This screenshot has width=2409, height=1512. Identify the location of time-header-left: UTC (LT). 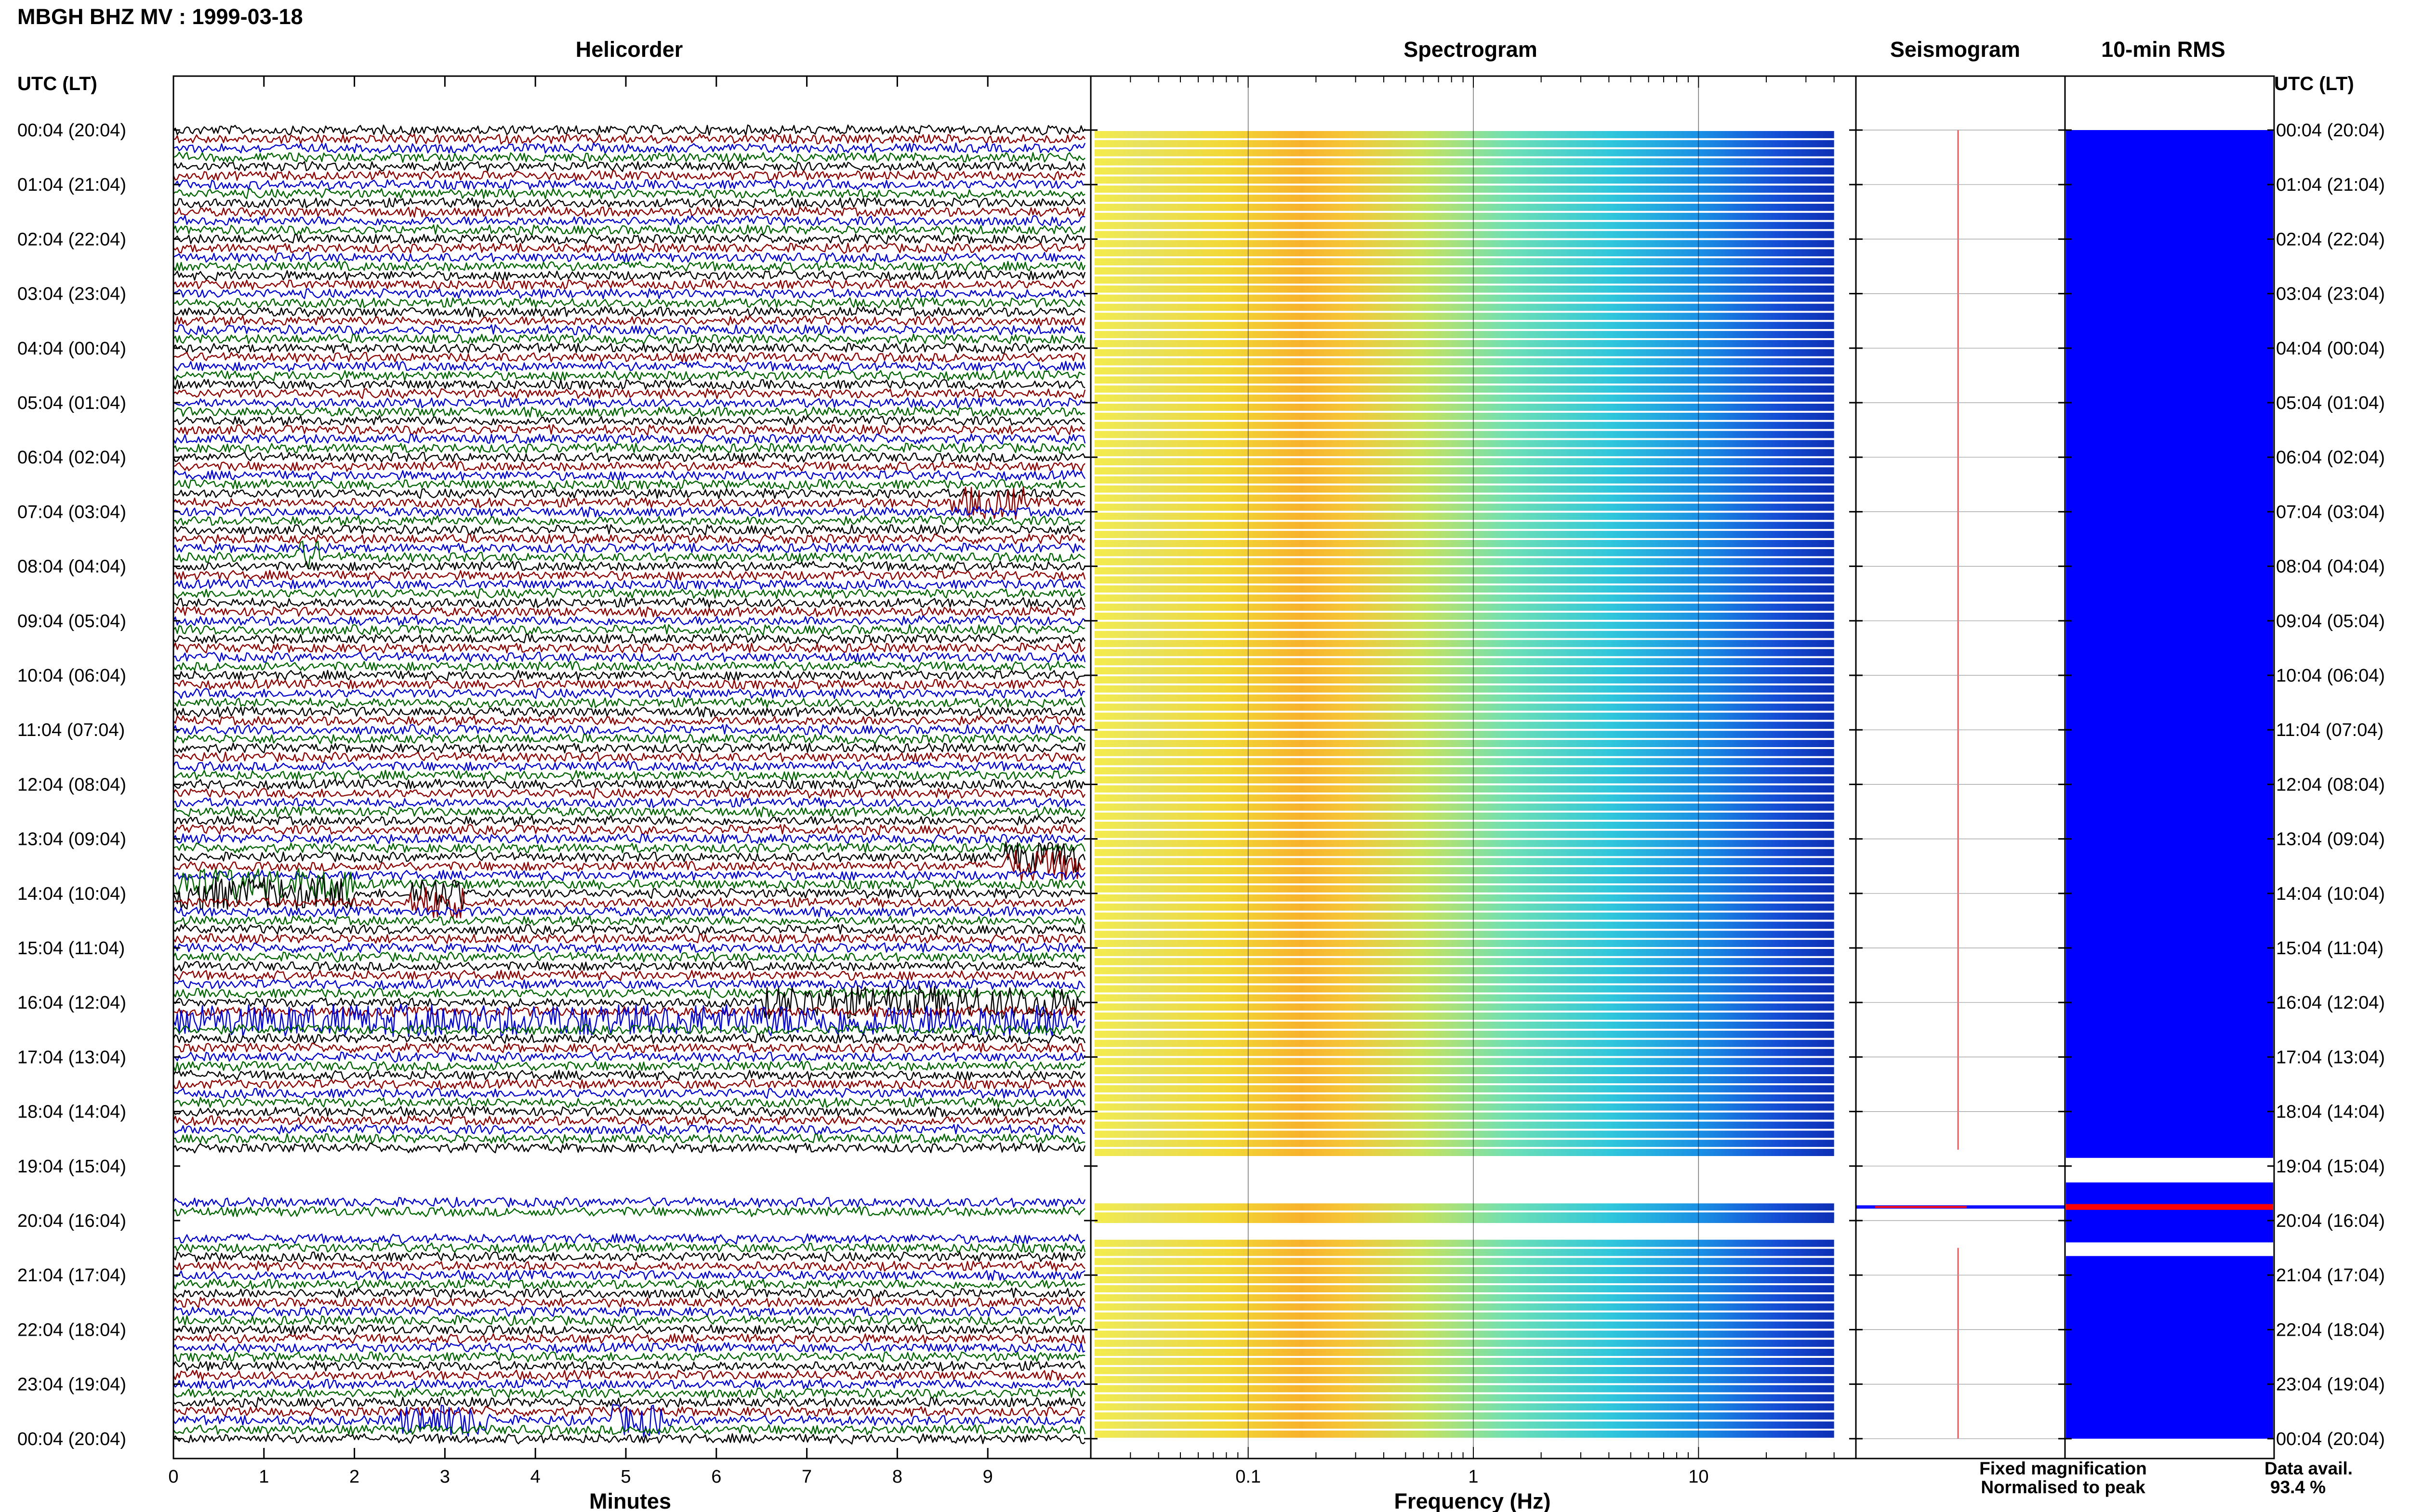
(57, 83).